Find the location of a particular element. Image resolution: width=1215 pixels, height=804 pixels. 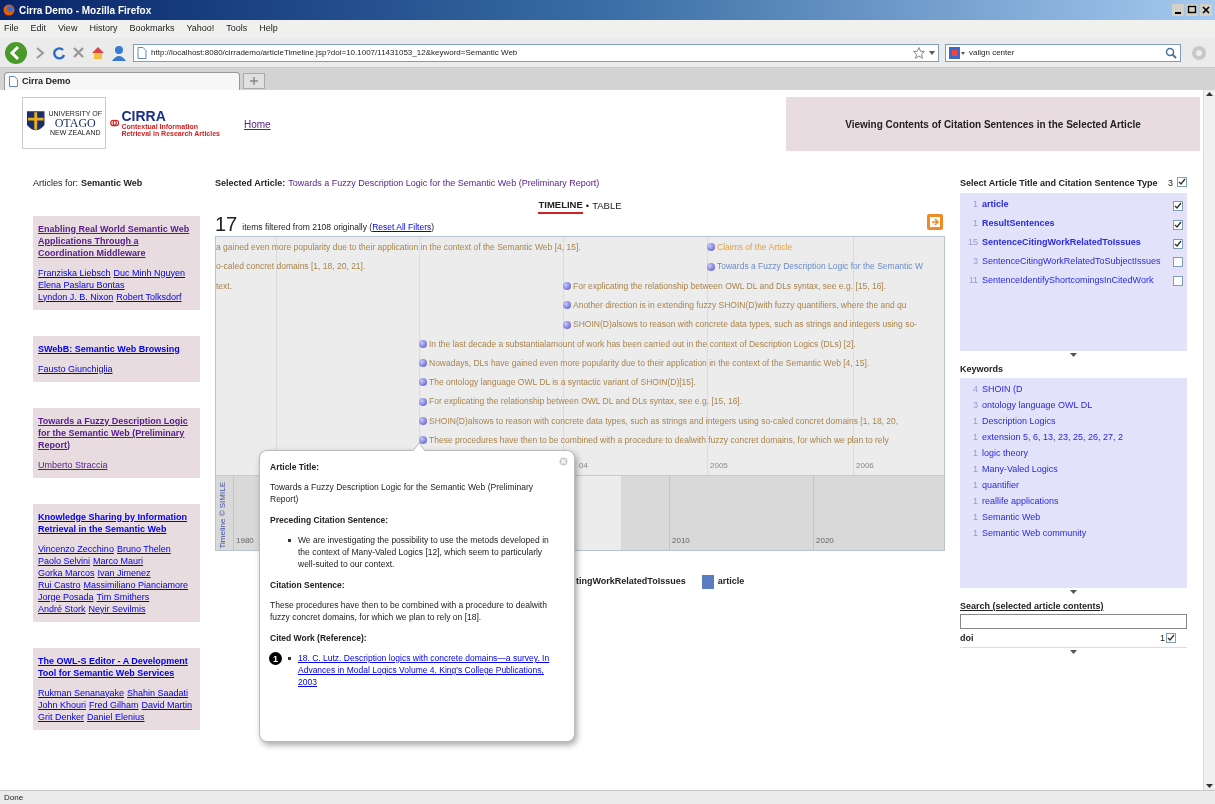

star-icon is located at coordinates (919, 52).